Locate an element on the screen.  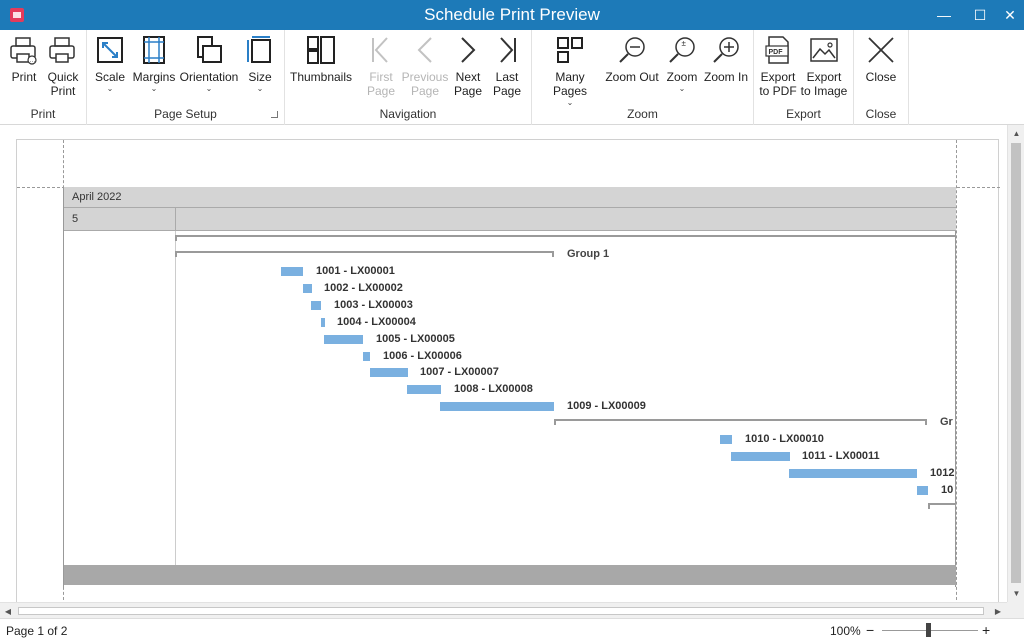
task-label: 1006 - LX00006 is located at coordinates (422, 356).